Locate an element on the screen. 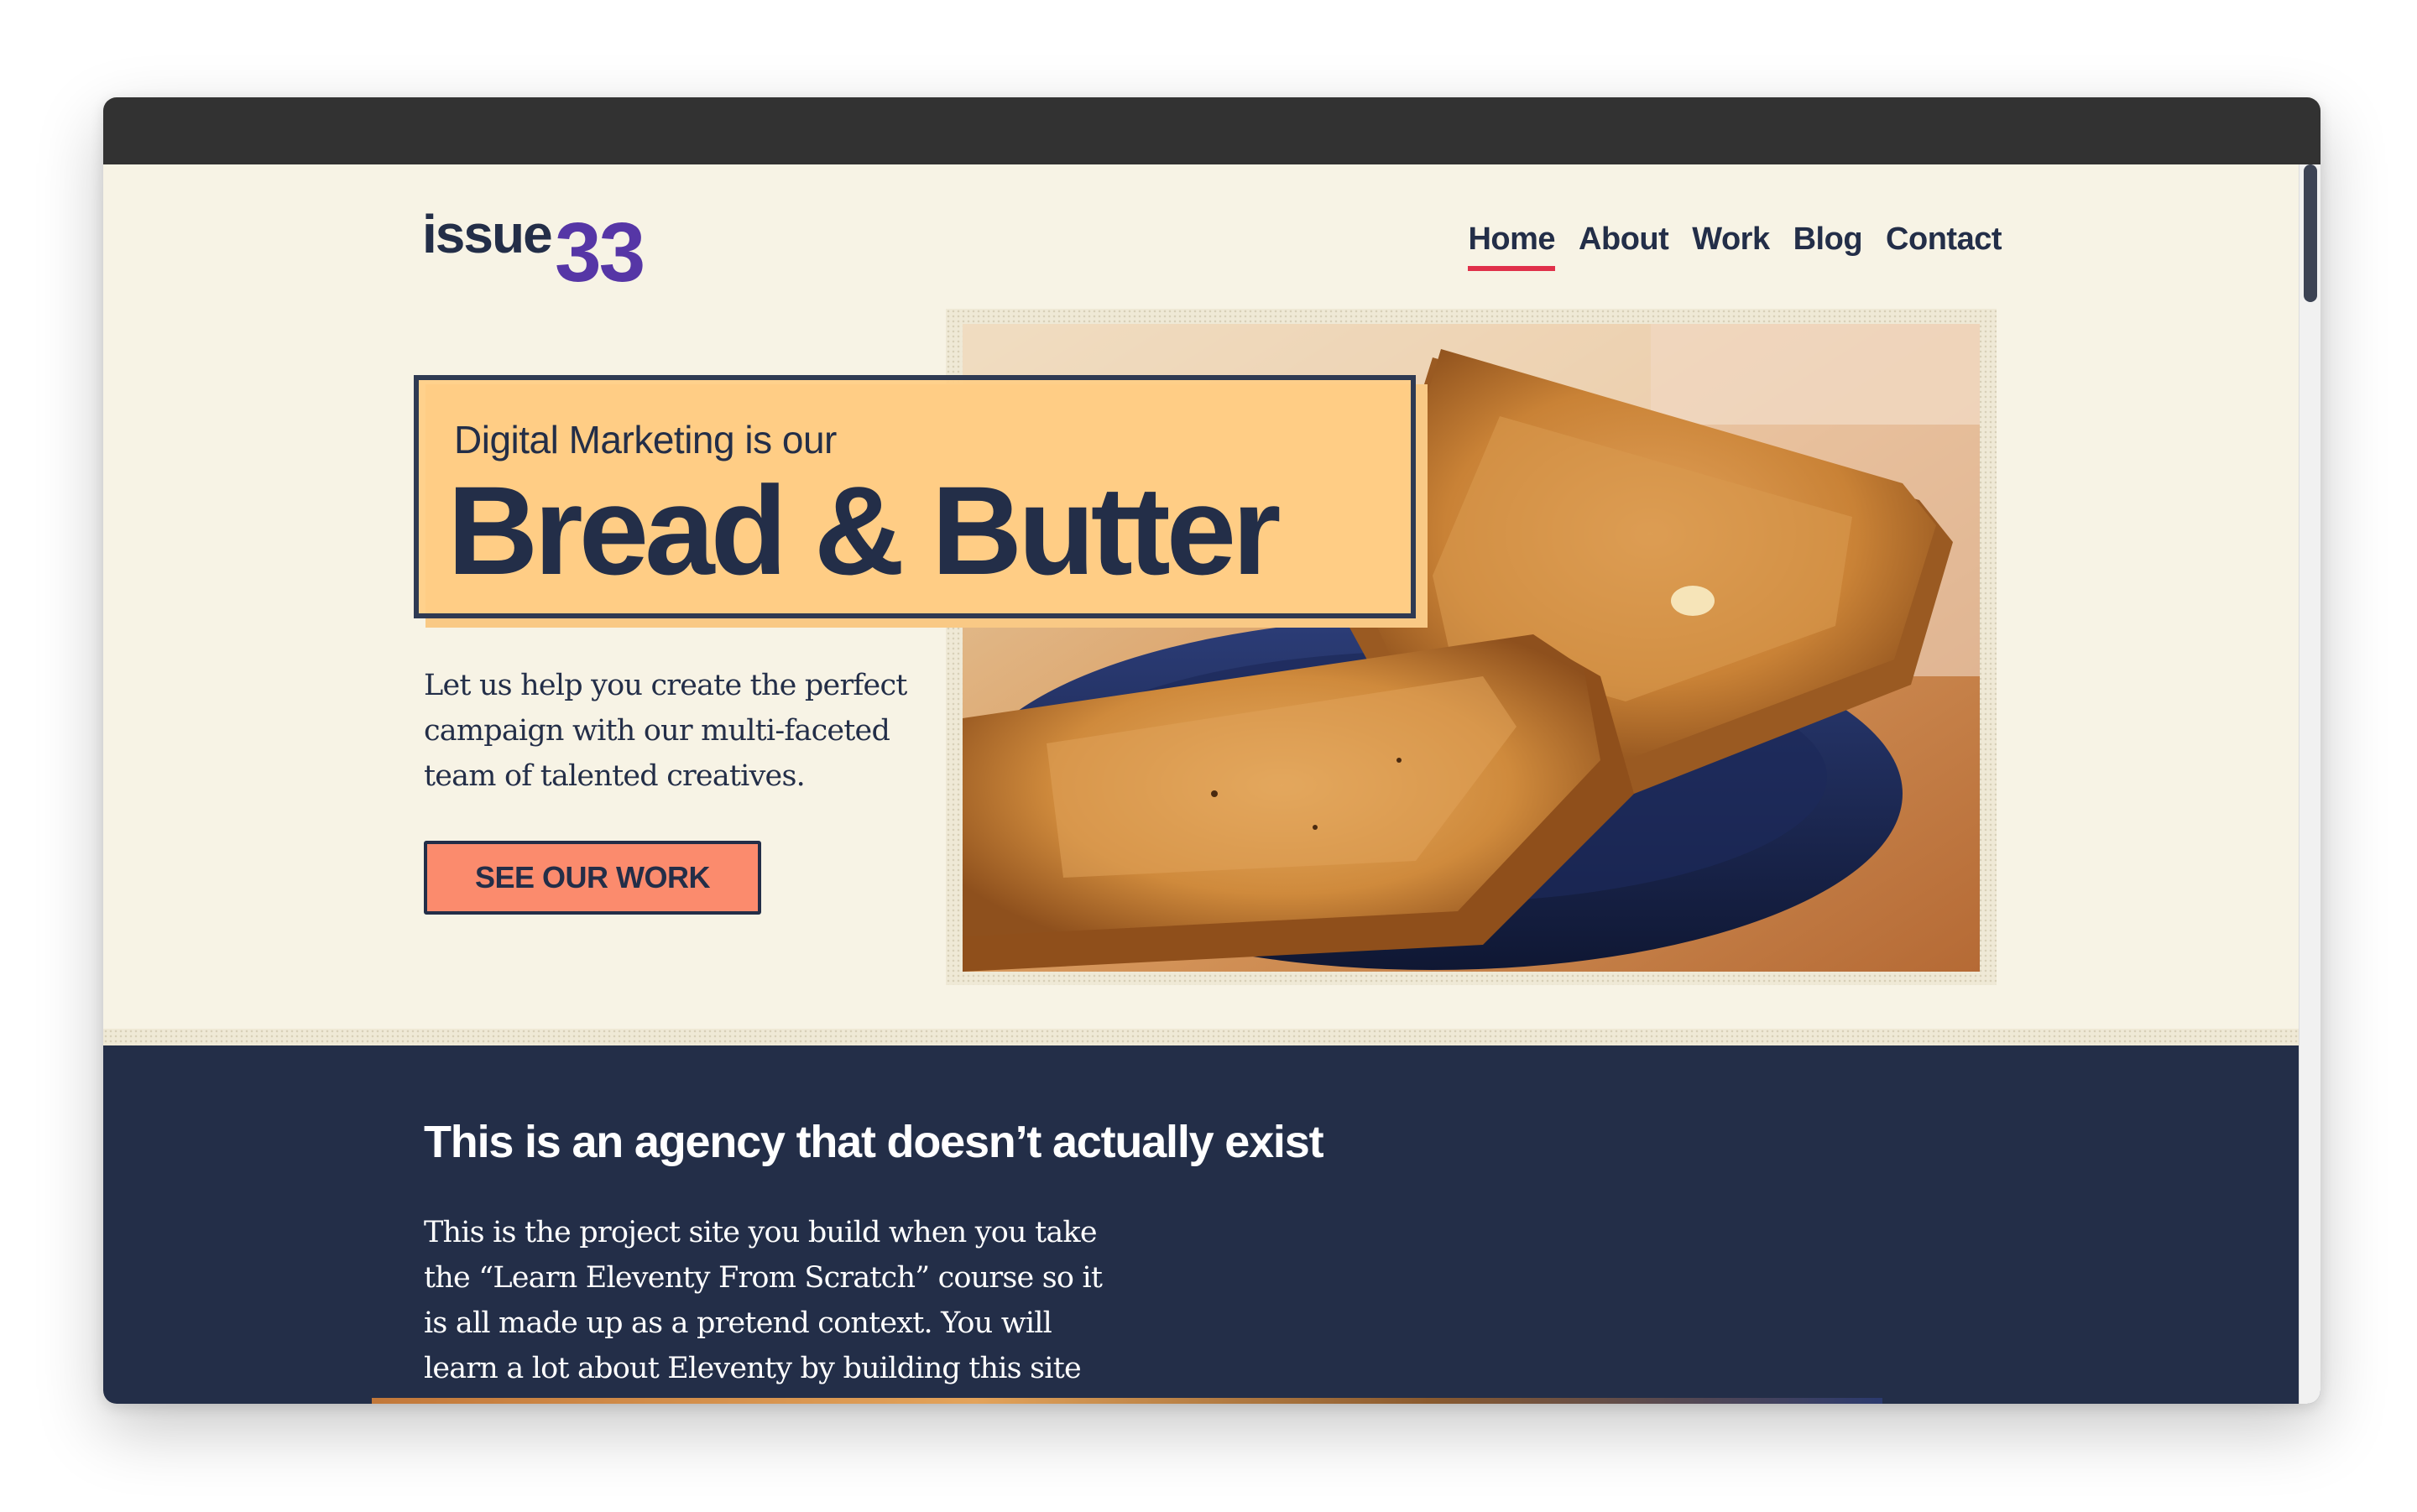 This screenshot has width=2417, height=1512. hero-title: Bread & Butter is located at coordinates (864, 530).